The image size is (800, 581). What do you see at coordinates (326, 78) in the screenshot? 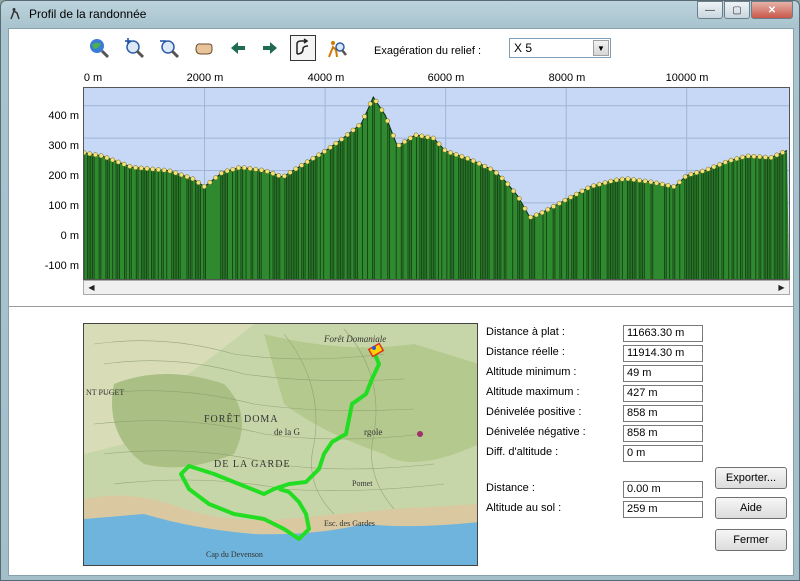
I see `x-tick-label: 4000 m` at bounding box center [326, 78].